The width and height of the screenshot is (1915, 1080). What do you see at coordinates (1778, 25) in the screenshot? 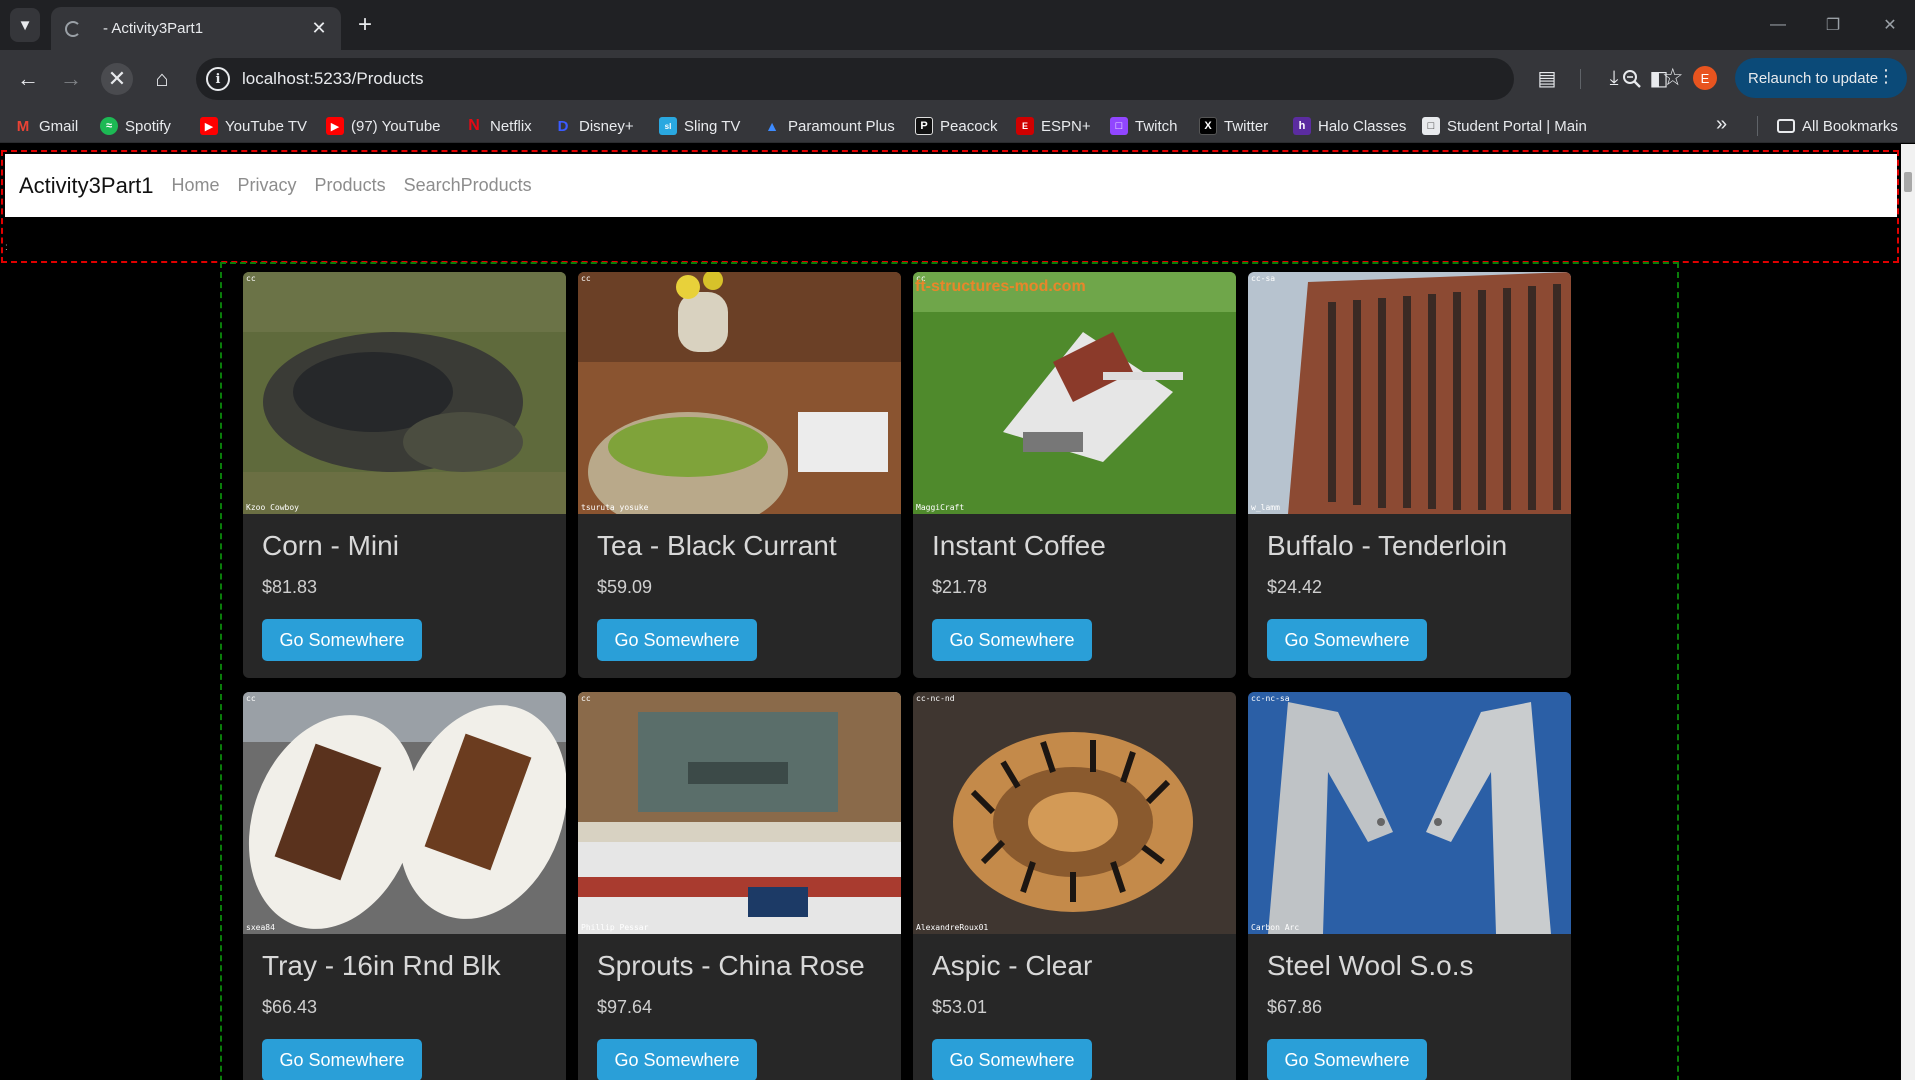
I see `minimize-window-button: —` at bounding box center [1778, 25].